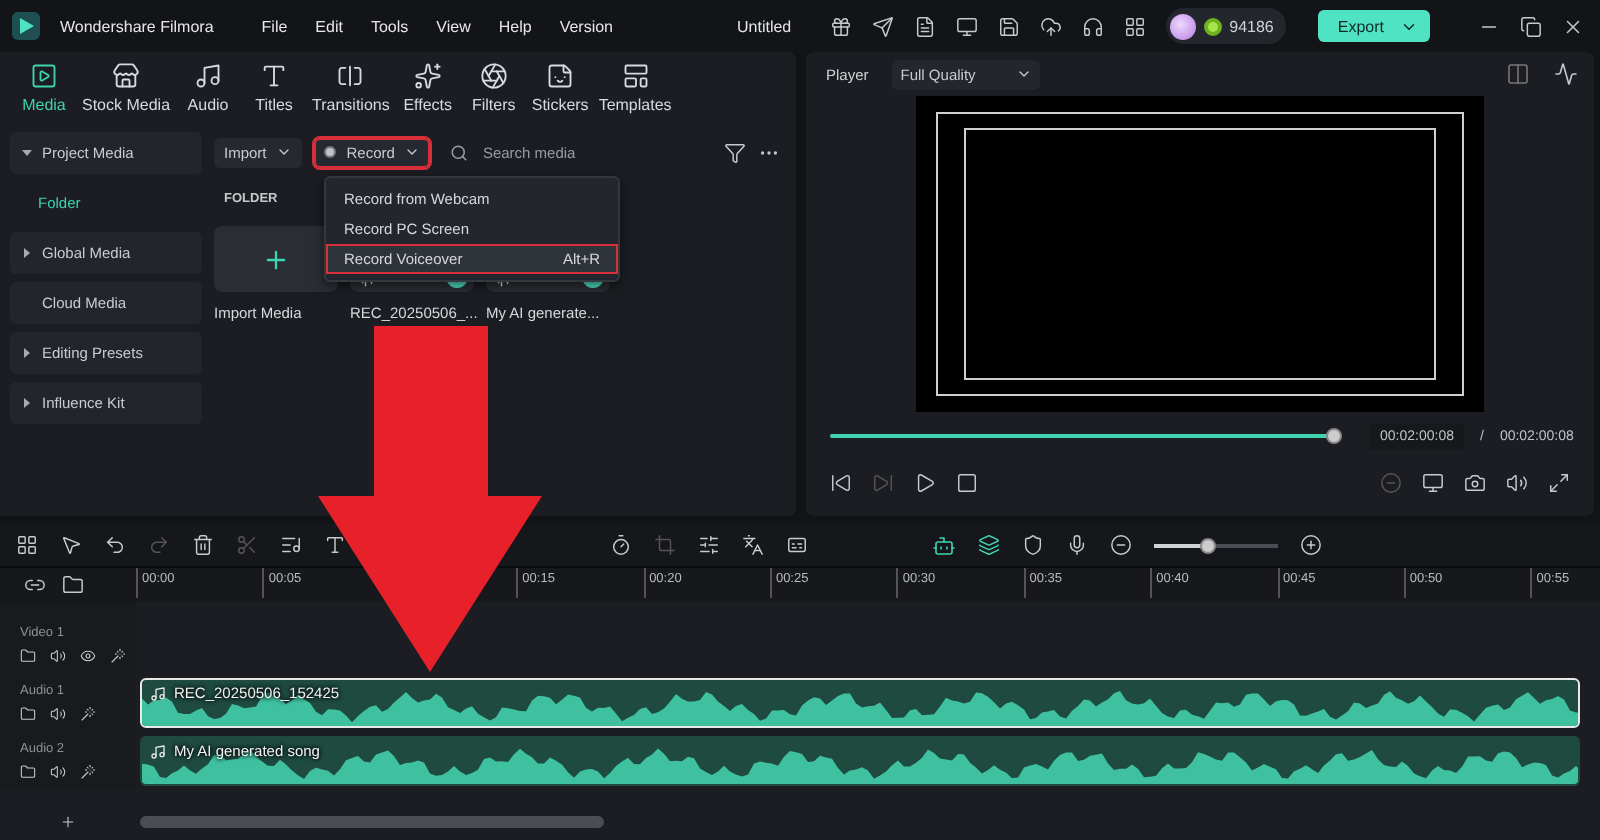  I want to click on menu-item: Edit, so click(329, 26).